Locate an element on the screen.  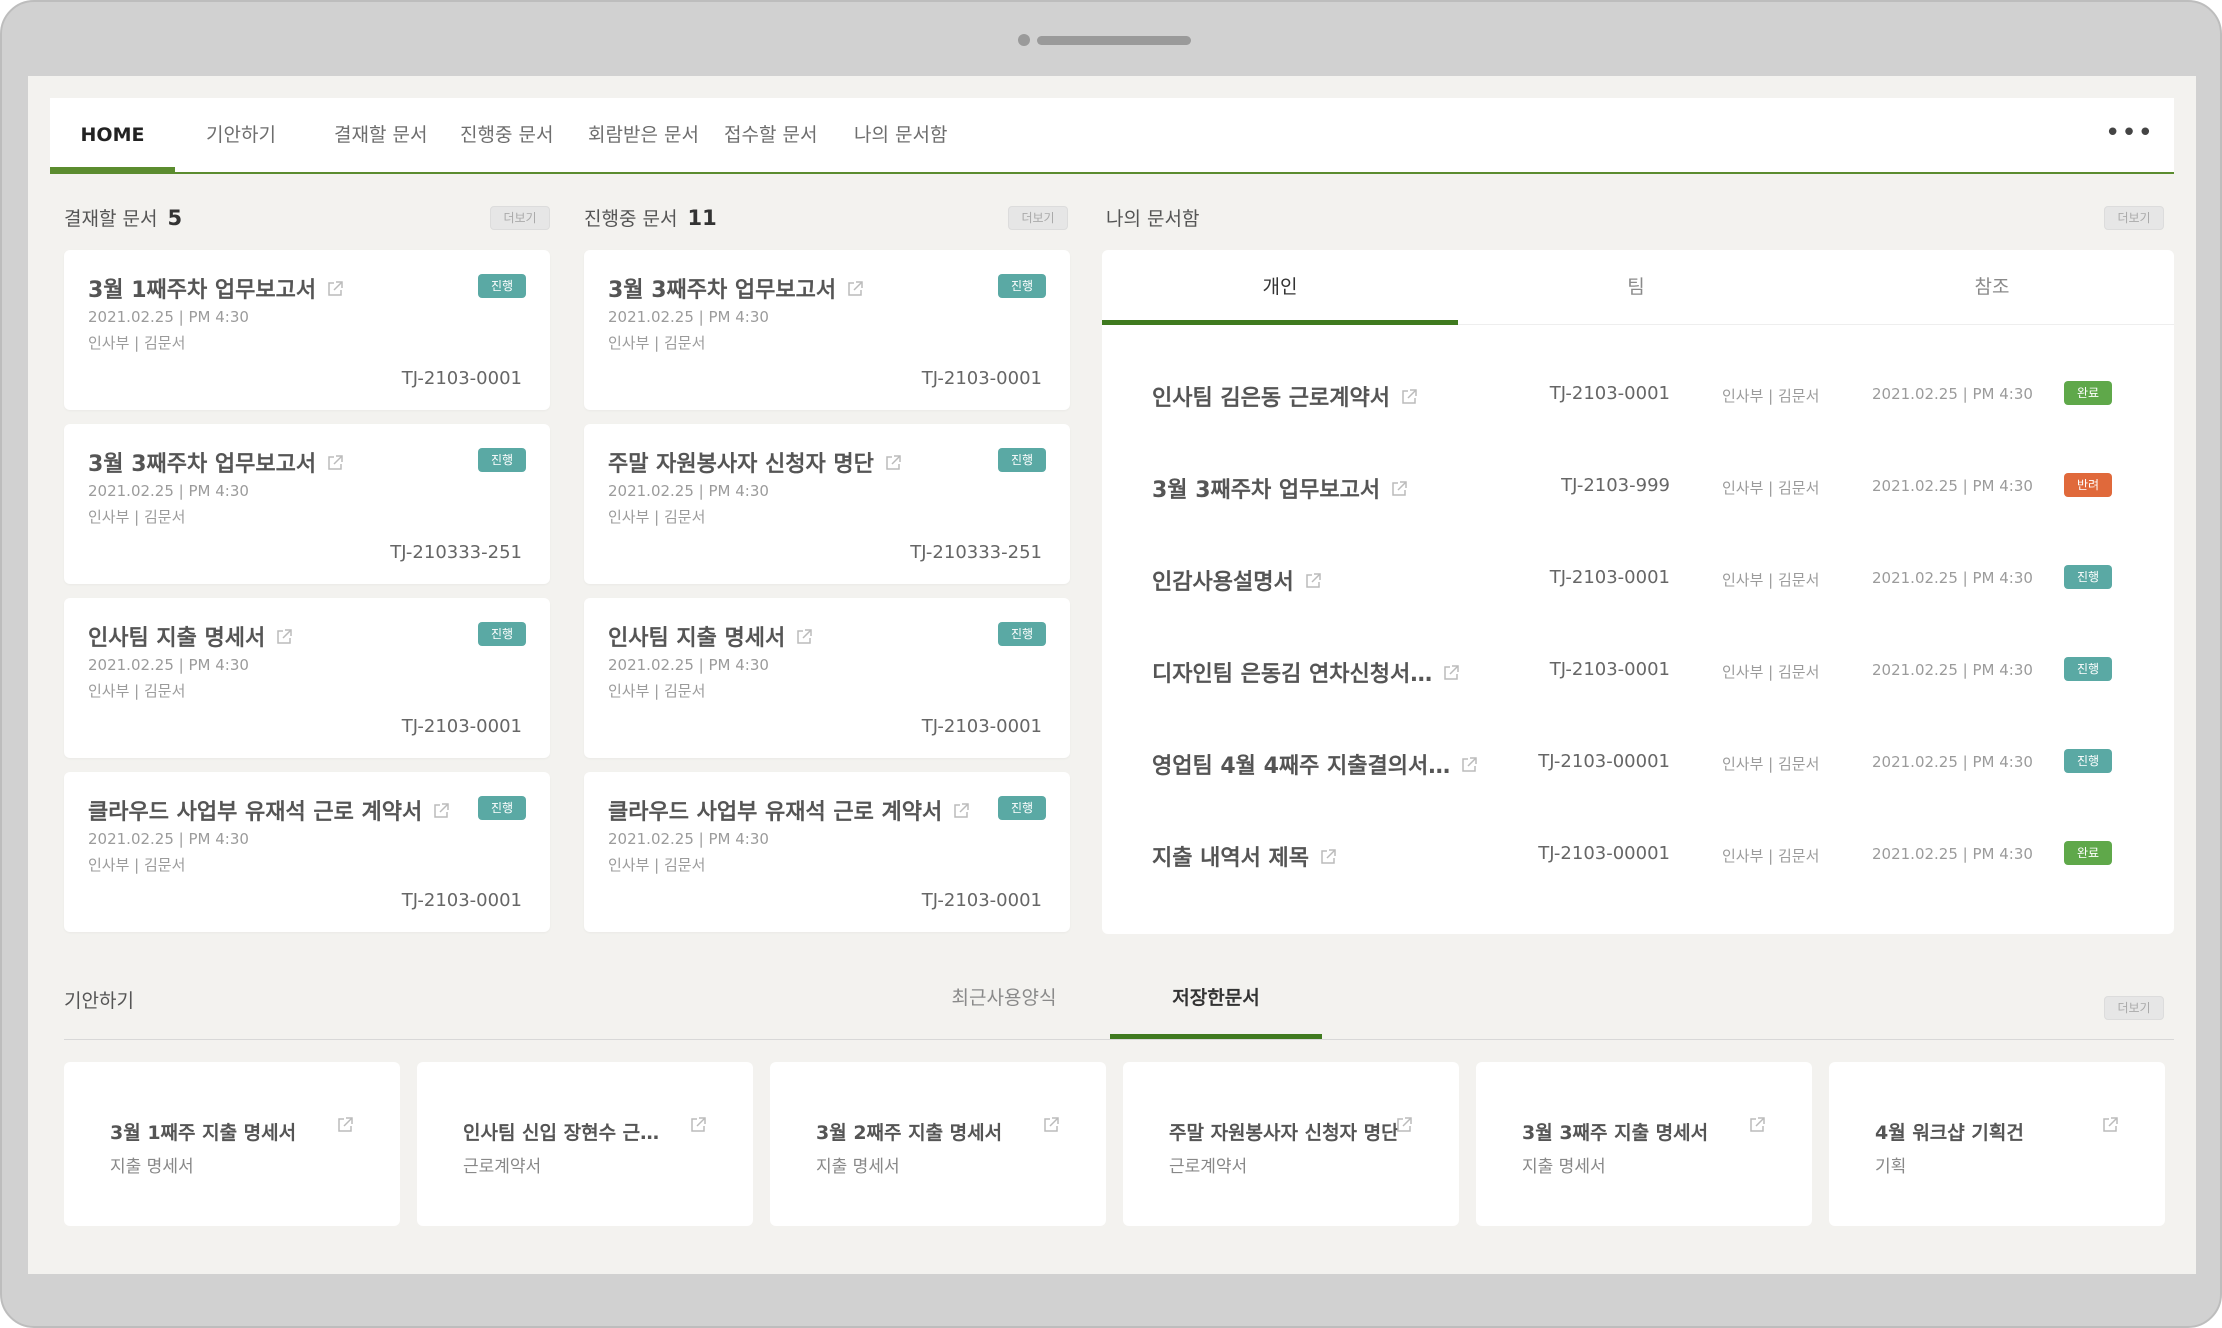
card-title: 3월 3째주차 업무보고서 is located at coordinates (736, 288).